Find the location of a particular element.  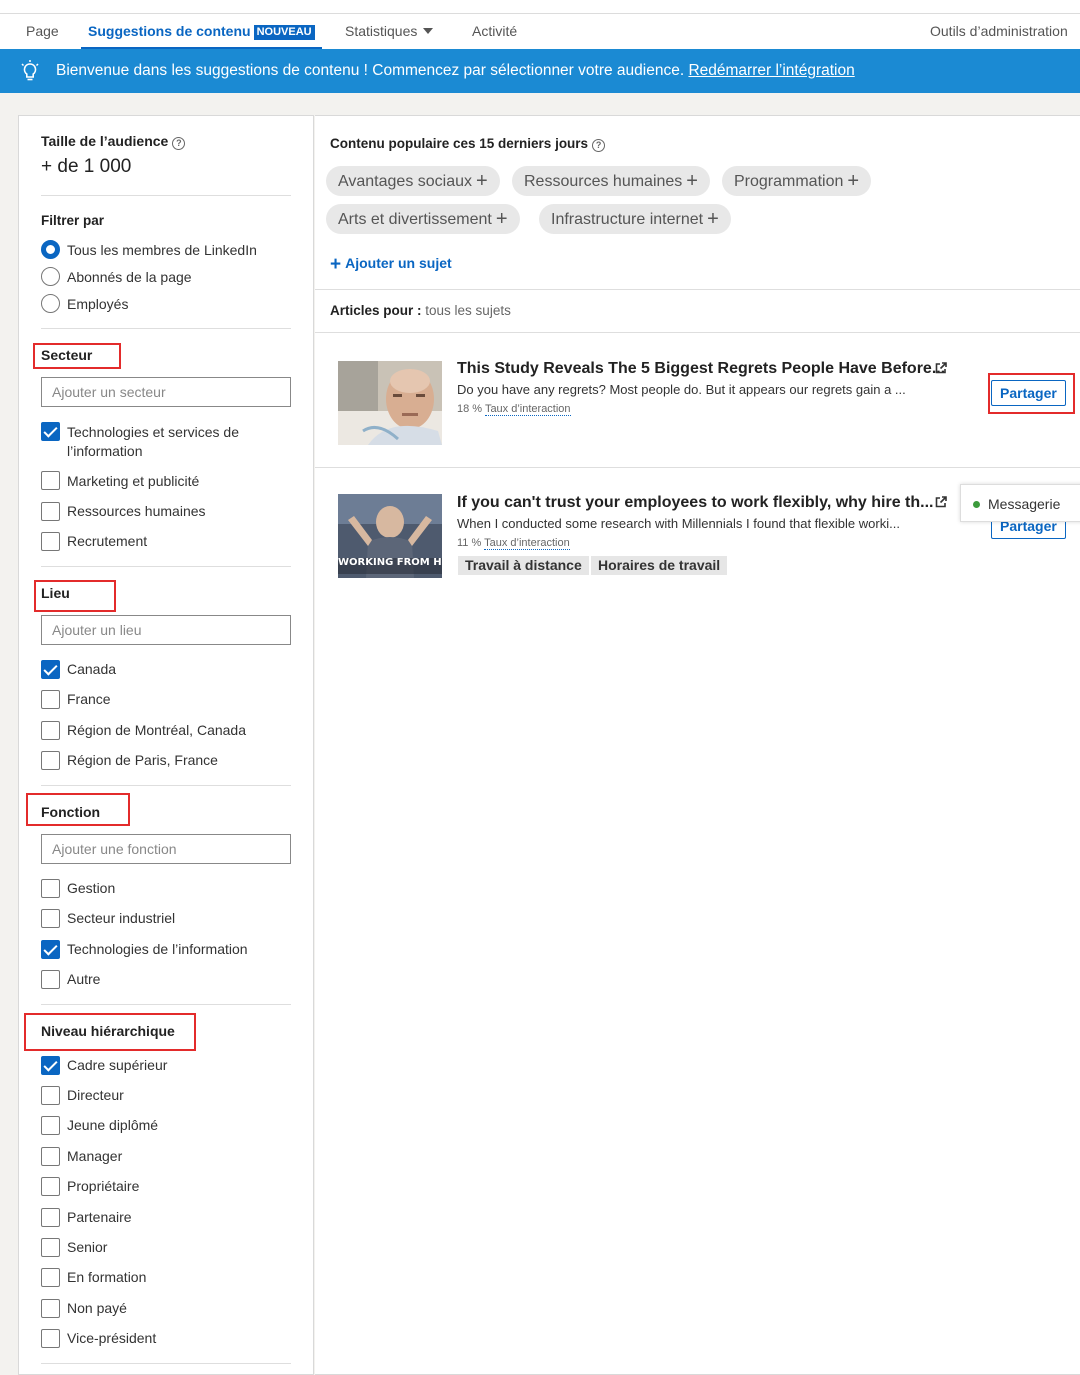

checkbox-tech-services-label-line1: Technologies et services de is located at coordinates (153, 432).